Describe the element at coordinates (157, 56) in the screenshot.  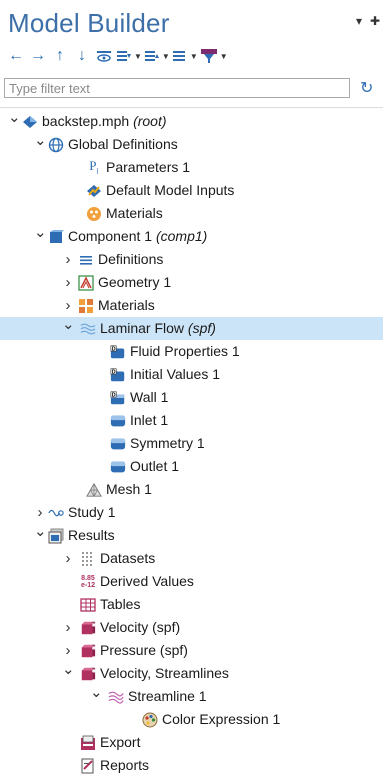
I see `collapse-icon: ▼` at that location.